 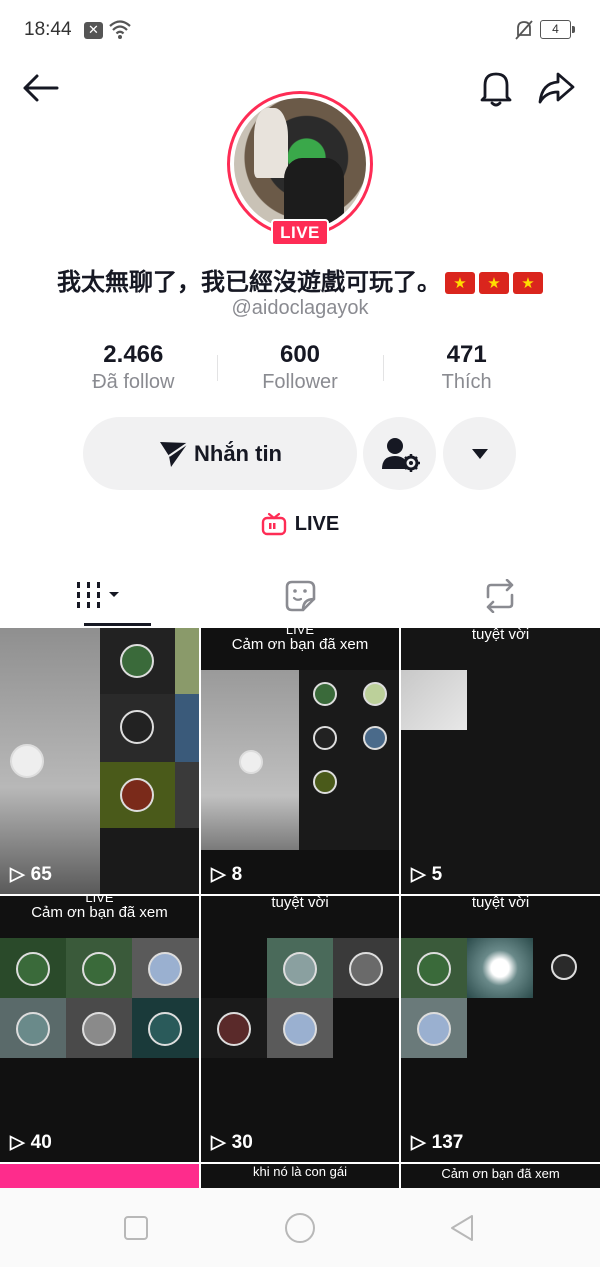 I want to click on video-thumbnail, so click(x=99, y=1176).